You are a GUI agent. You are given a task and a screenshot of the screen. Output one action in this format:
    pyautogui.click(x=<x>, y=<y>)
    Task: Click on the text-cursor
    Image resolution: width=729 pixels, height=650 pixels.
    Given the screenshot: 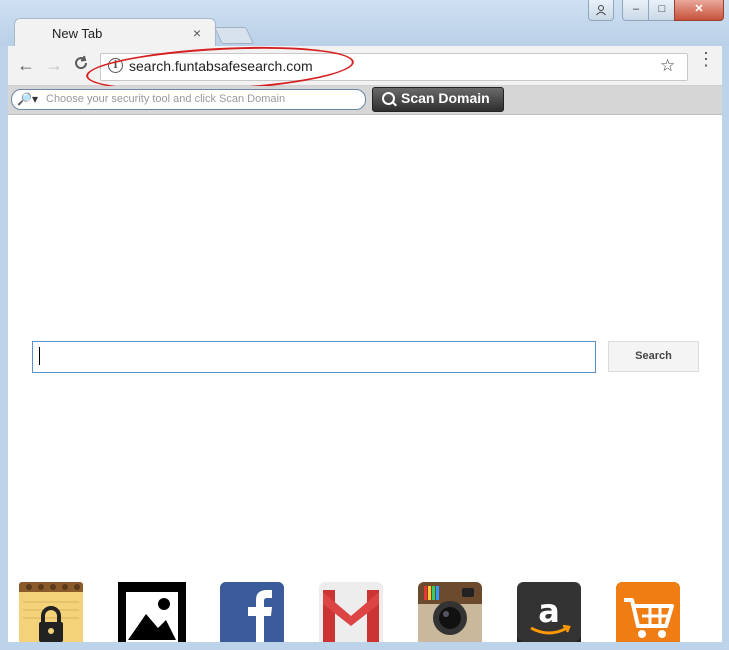 What is the action you would take?
    pyautogui.click(x=39, y=356)
    